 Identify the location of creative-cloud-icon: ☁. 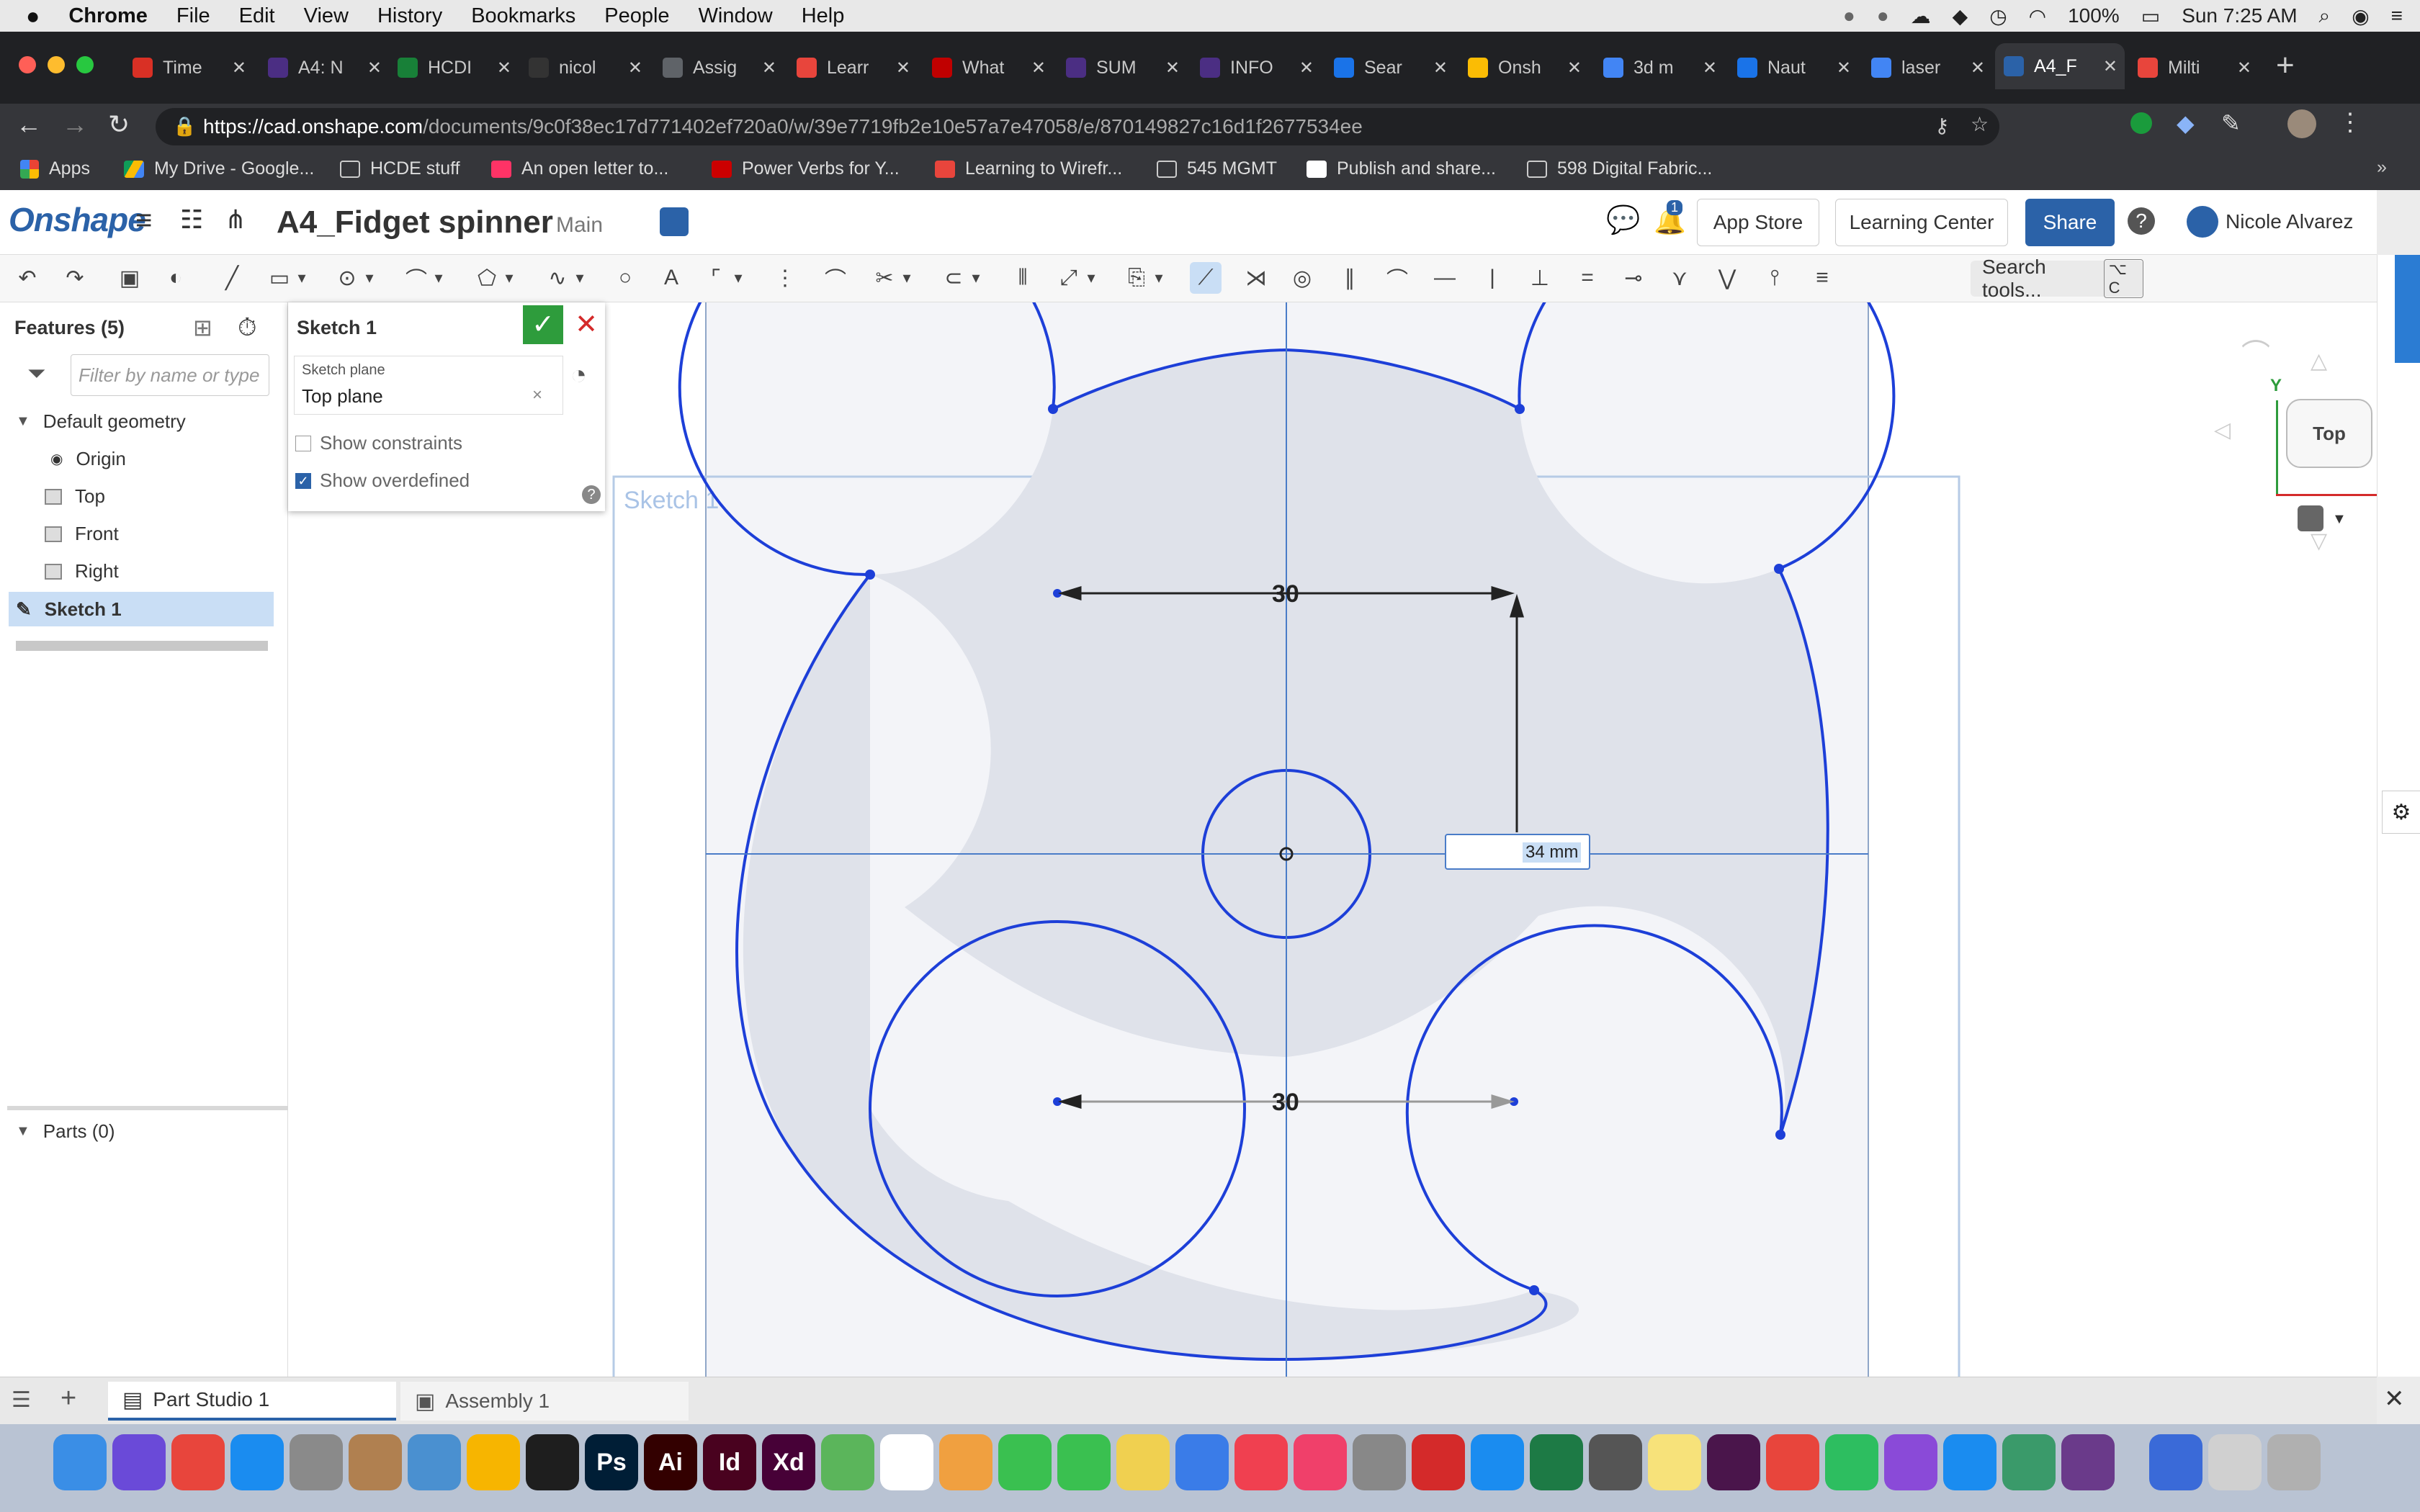
(1921, 16).